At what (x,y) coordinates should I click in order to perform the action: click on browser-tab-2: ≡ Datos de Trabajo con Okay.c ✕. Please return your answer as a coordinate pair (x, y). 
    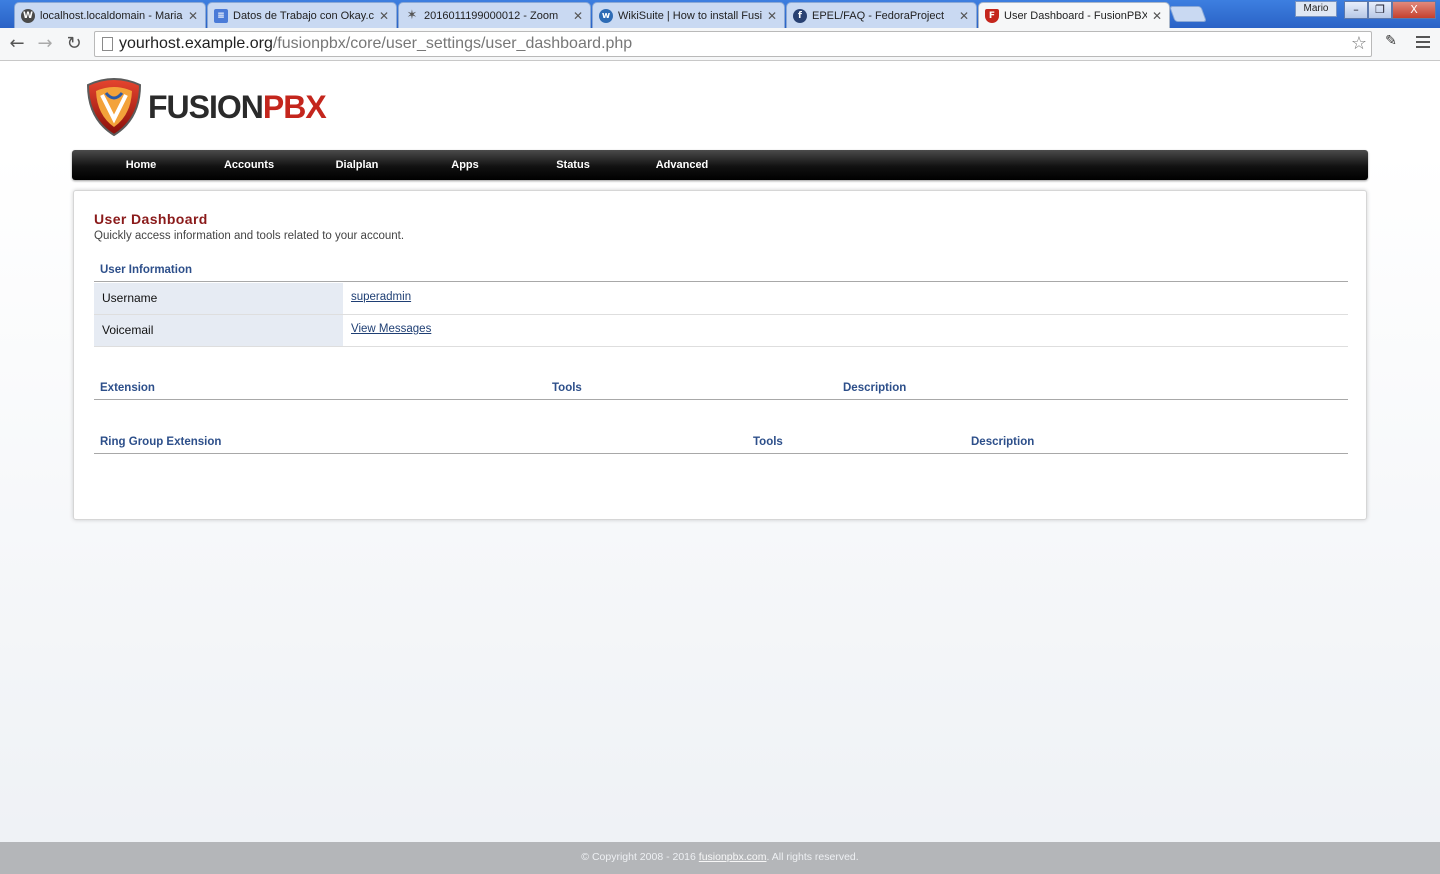
    Looking at the image, I should click on (302, 15).